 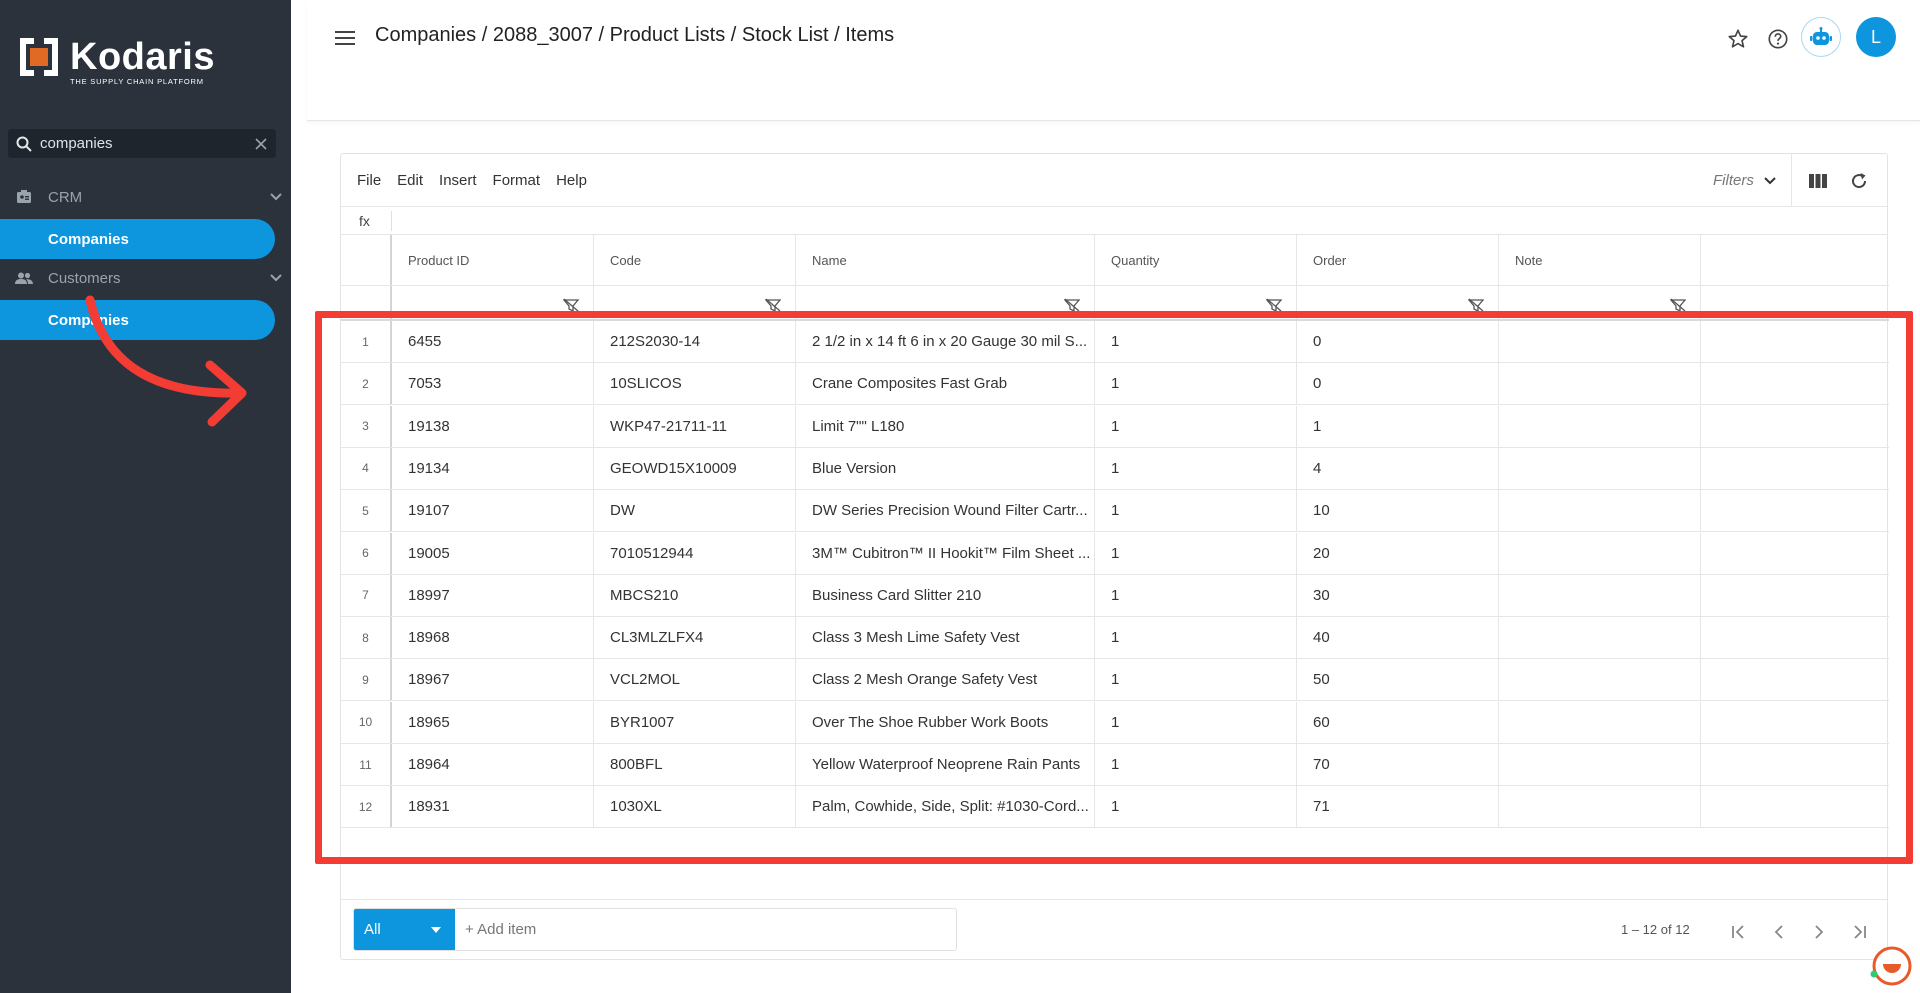 What do you see at coordinates (366, 511) in the screenshot?
I see `row-number: 5` at bounding box center [366, 511].